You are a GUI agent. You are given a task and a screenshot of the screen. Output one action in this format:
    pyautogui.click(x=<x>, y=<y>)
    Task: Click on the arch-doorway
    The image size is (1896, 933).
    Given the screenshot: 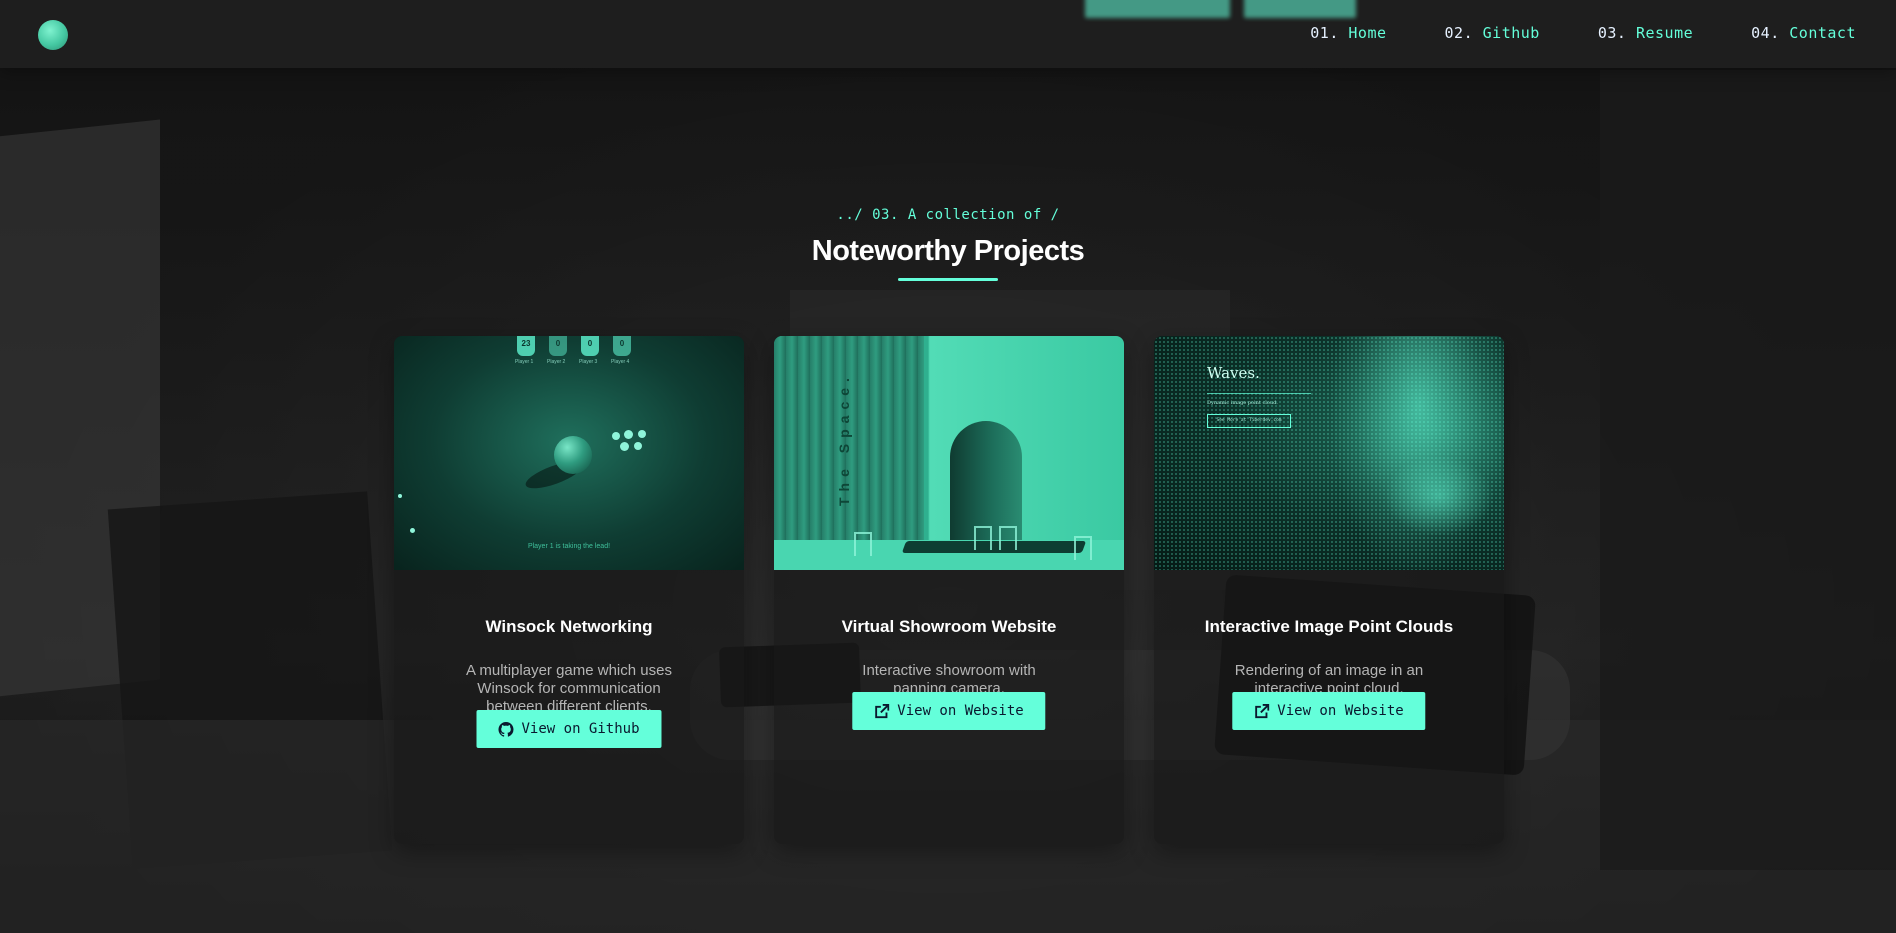 What is the action you would take?
    pyautogui.click(x=986, y=481)
    